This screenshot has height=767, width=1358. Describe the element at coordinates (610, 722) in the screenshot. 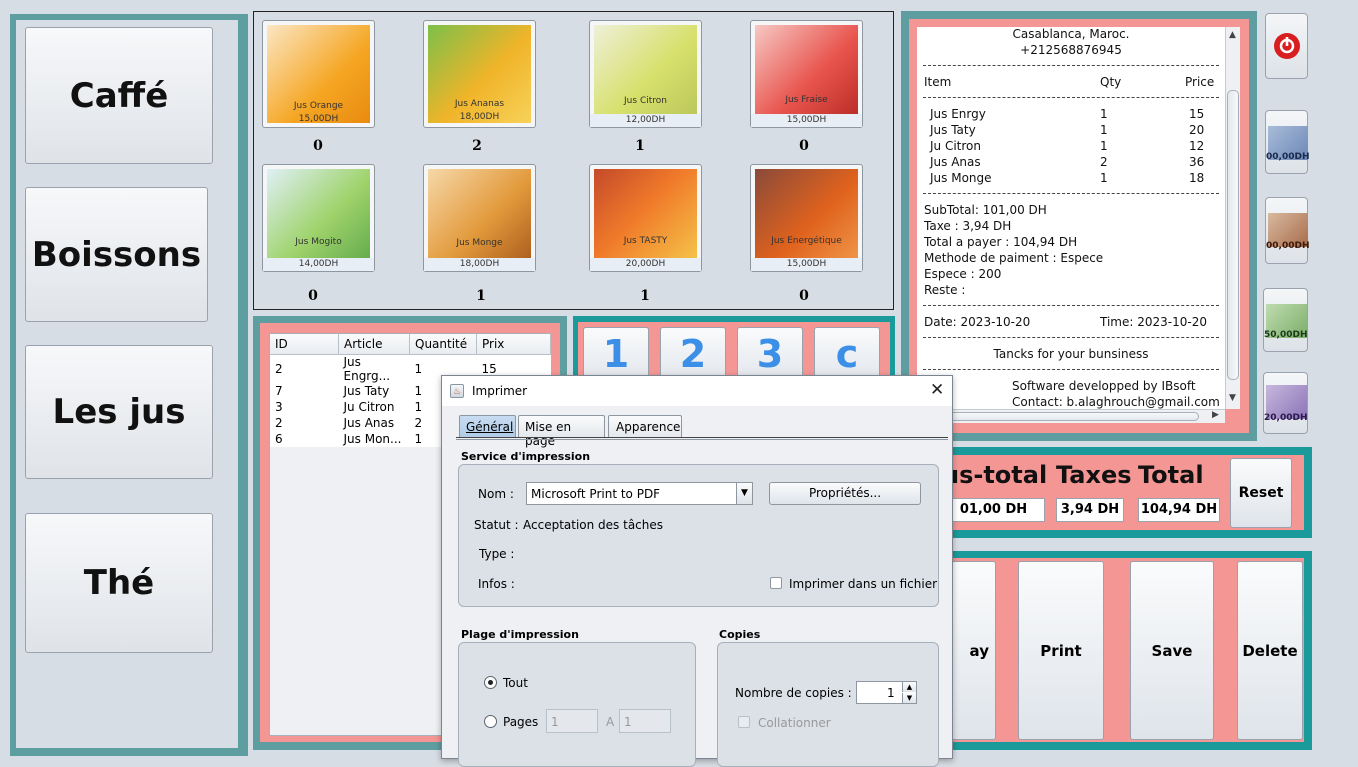

I see `page-range-separator: A` at that location.